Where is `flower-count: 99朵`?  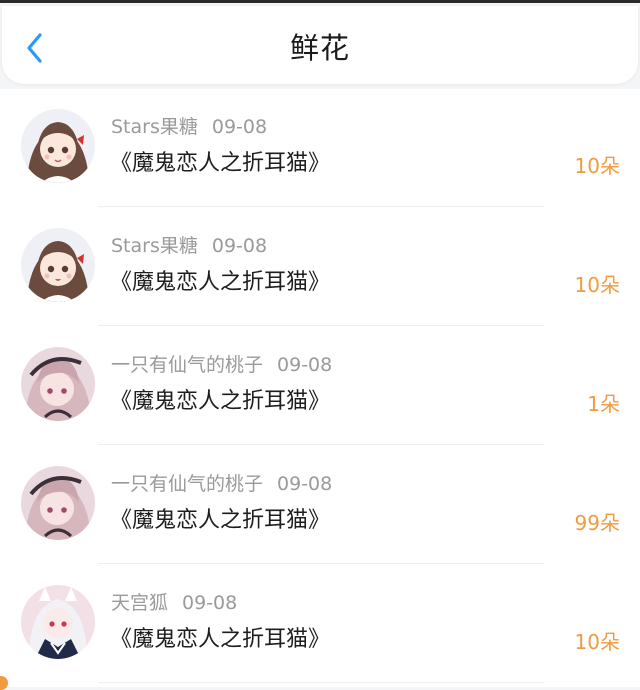
flower-count: 99朵 is located at coordinates (597, 523).